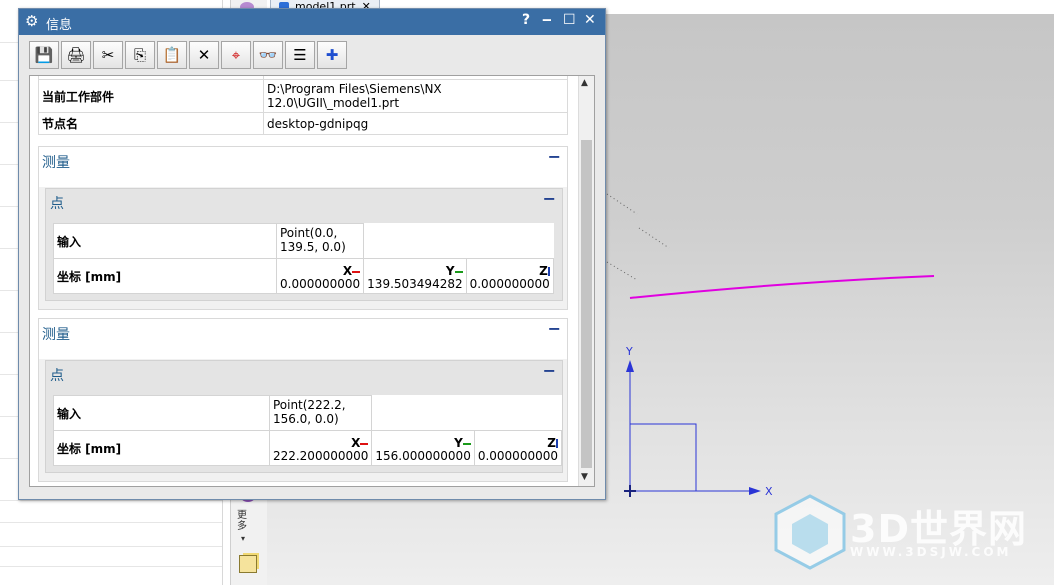 This screenshot has height=585, width=1054. I want to click on watermark-url: WWW.3DSJW.COM, so click(931, 552).